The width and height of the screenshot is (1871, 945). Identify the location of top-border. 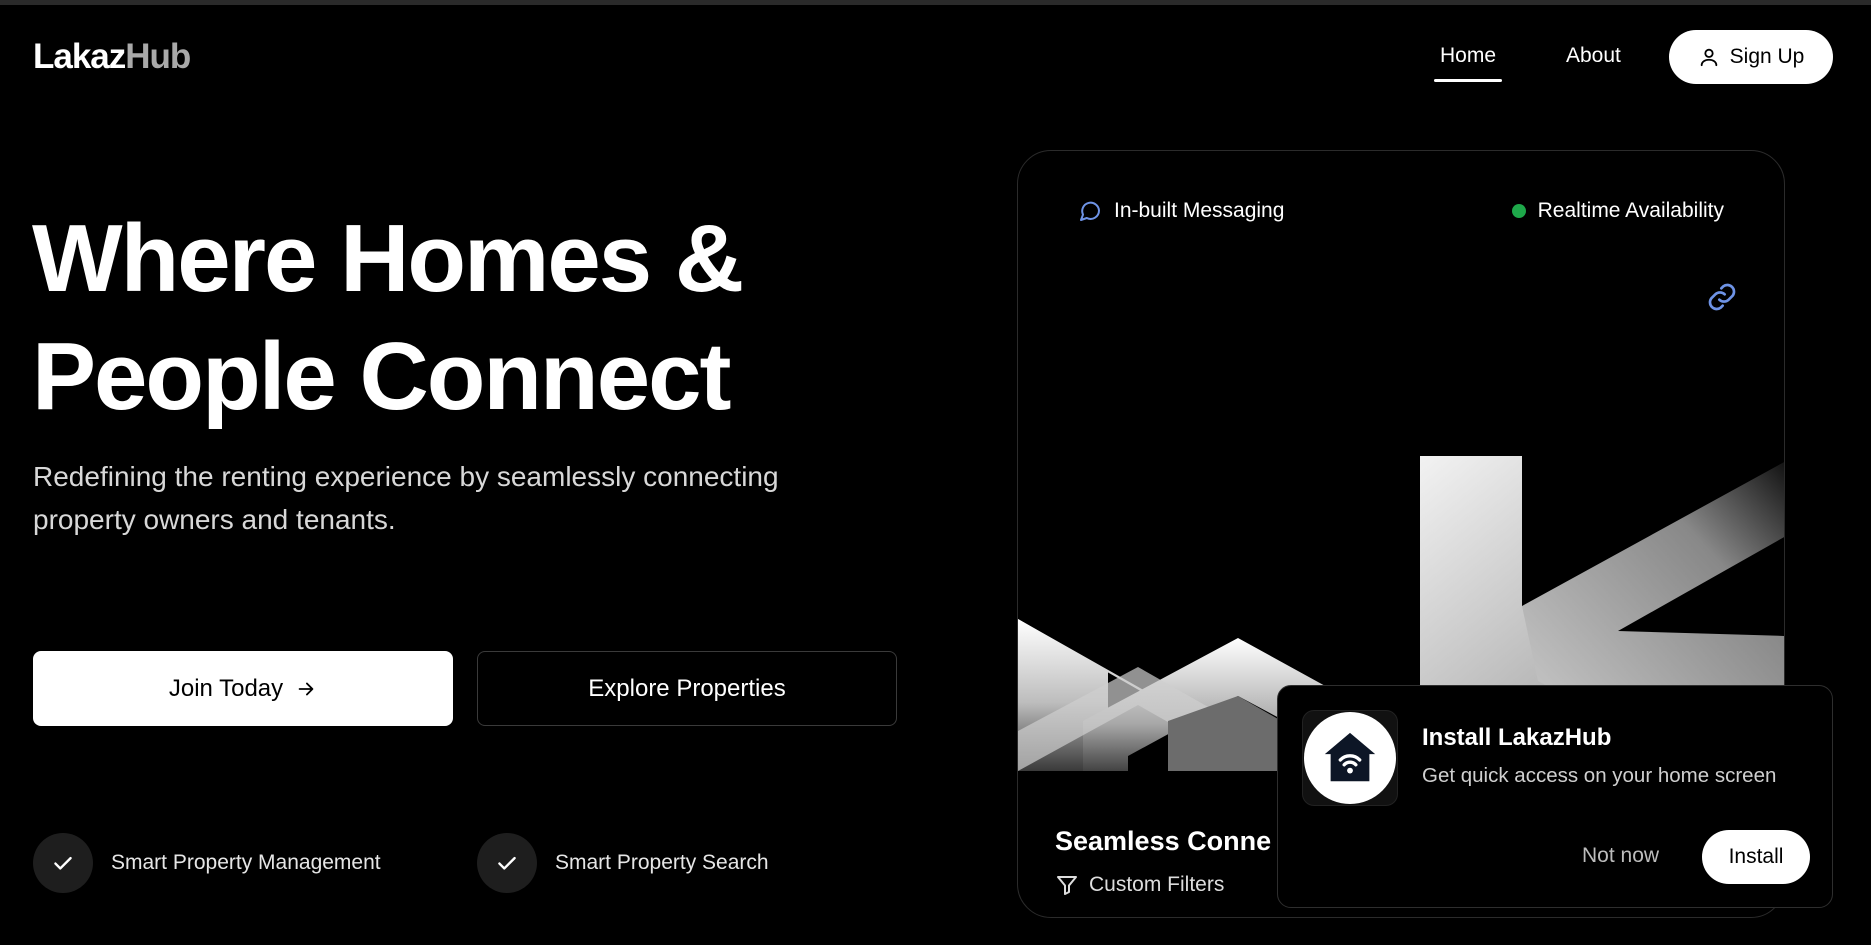
(935, 2).